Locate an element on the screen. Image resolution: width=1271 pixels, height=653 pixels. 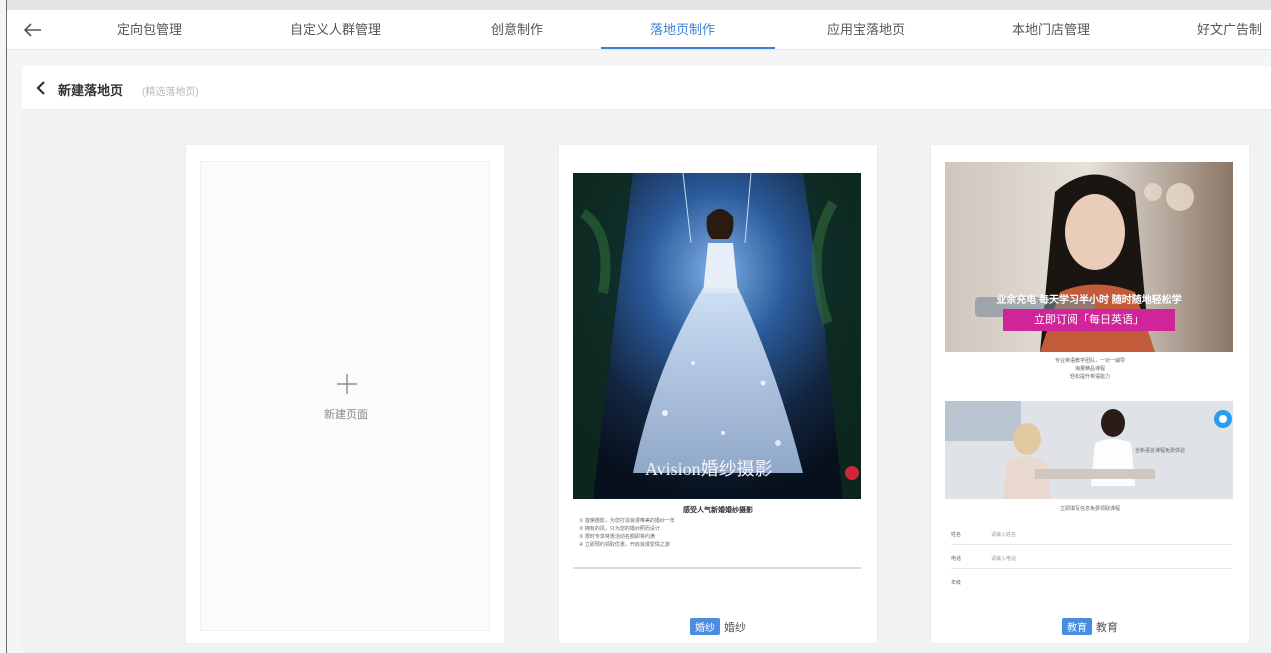
tab-local-store: 本地门店管理 is located at coordinates (1051, 30).